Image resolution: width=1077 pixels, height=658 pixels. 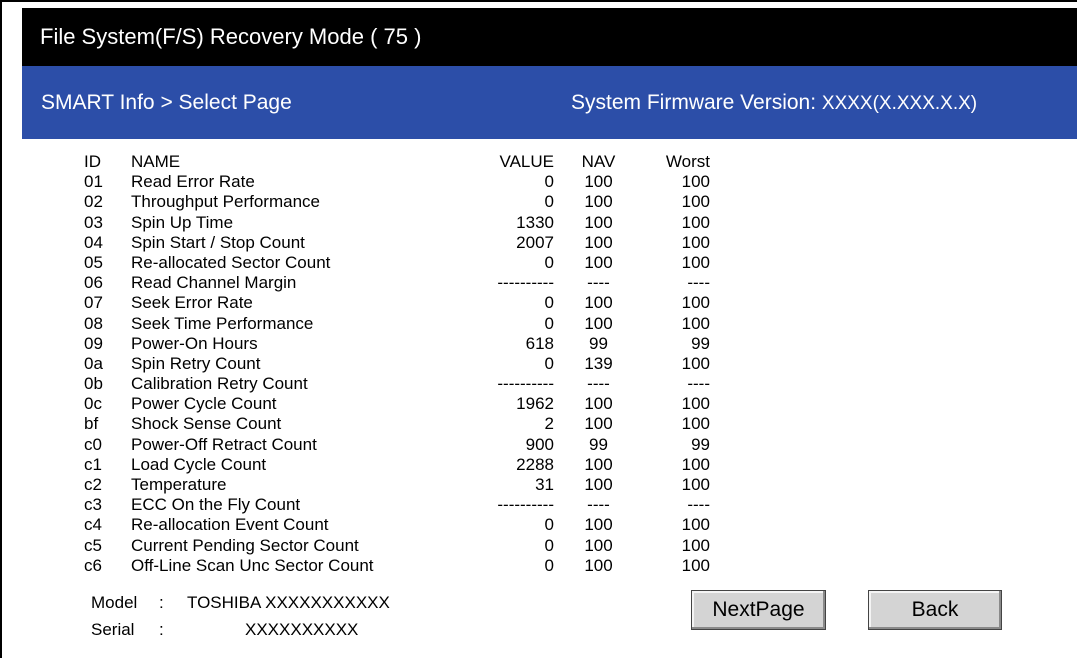 I want to click on serial-label: Serial, so click(x=113, y=629).